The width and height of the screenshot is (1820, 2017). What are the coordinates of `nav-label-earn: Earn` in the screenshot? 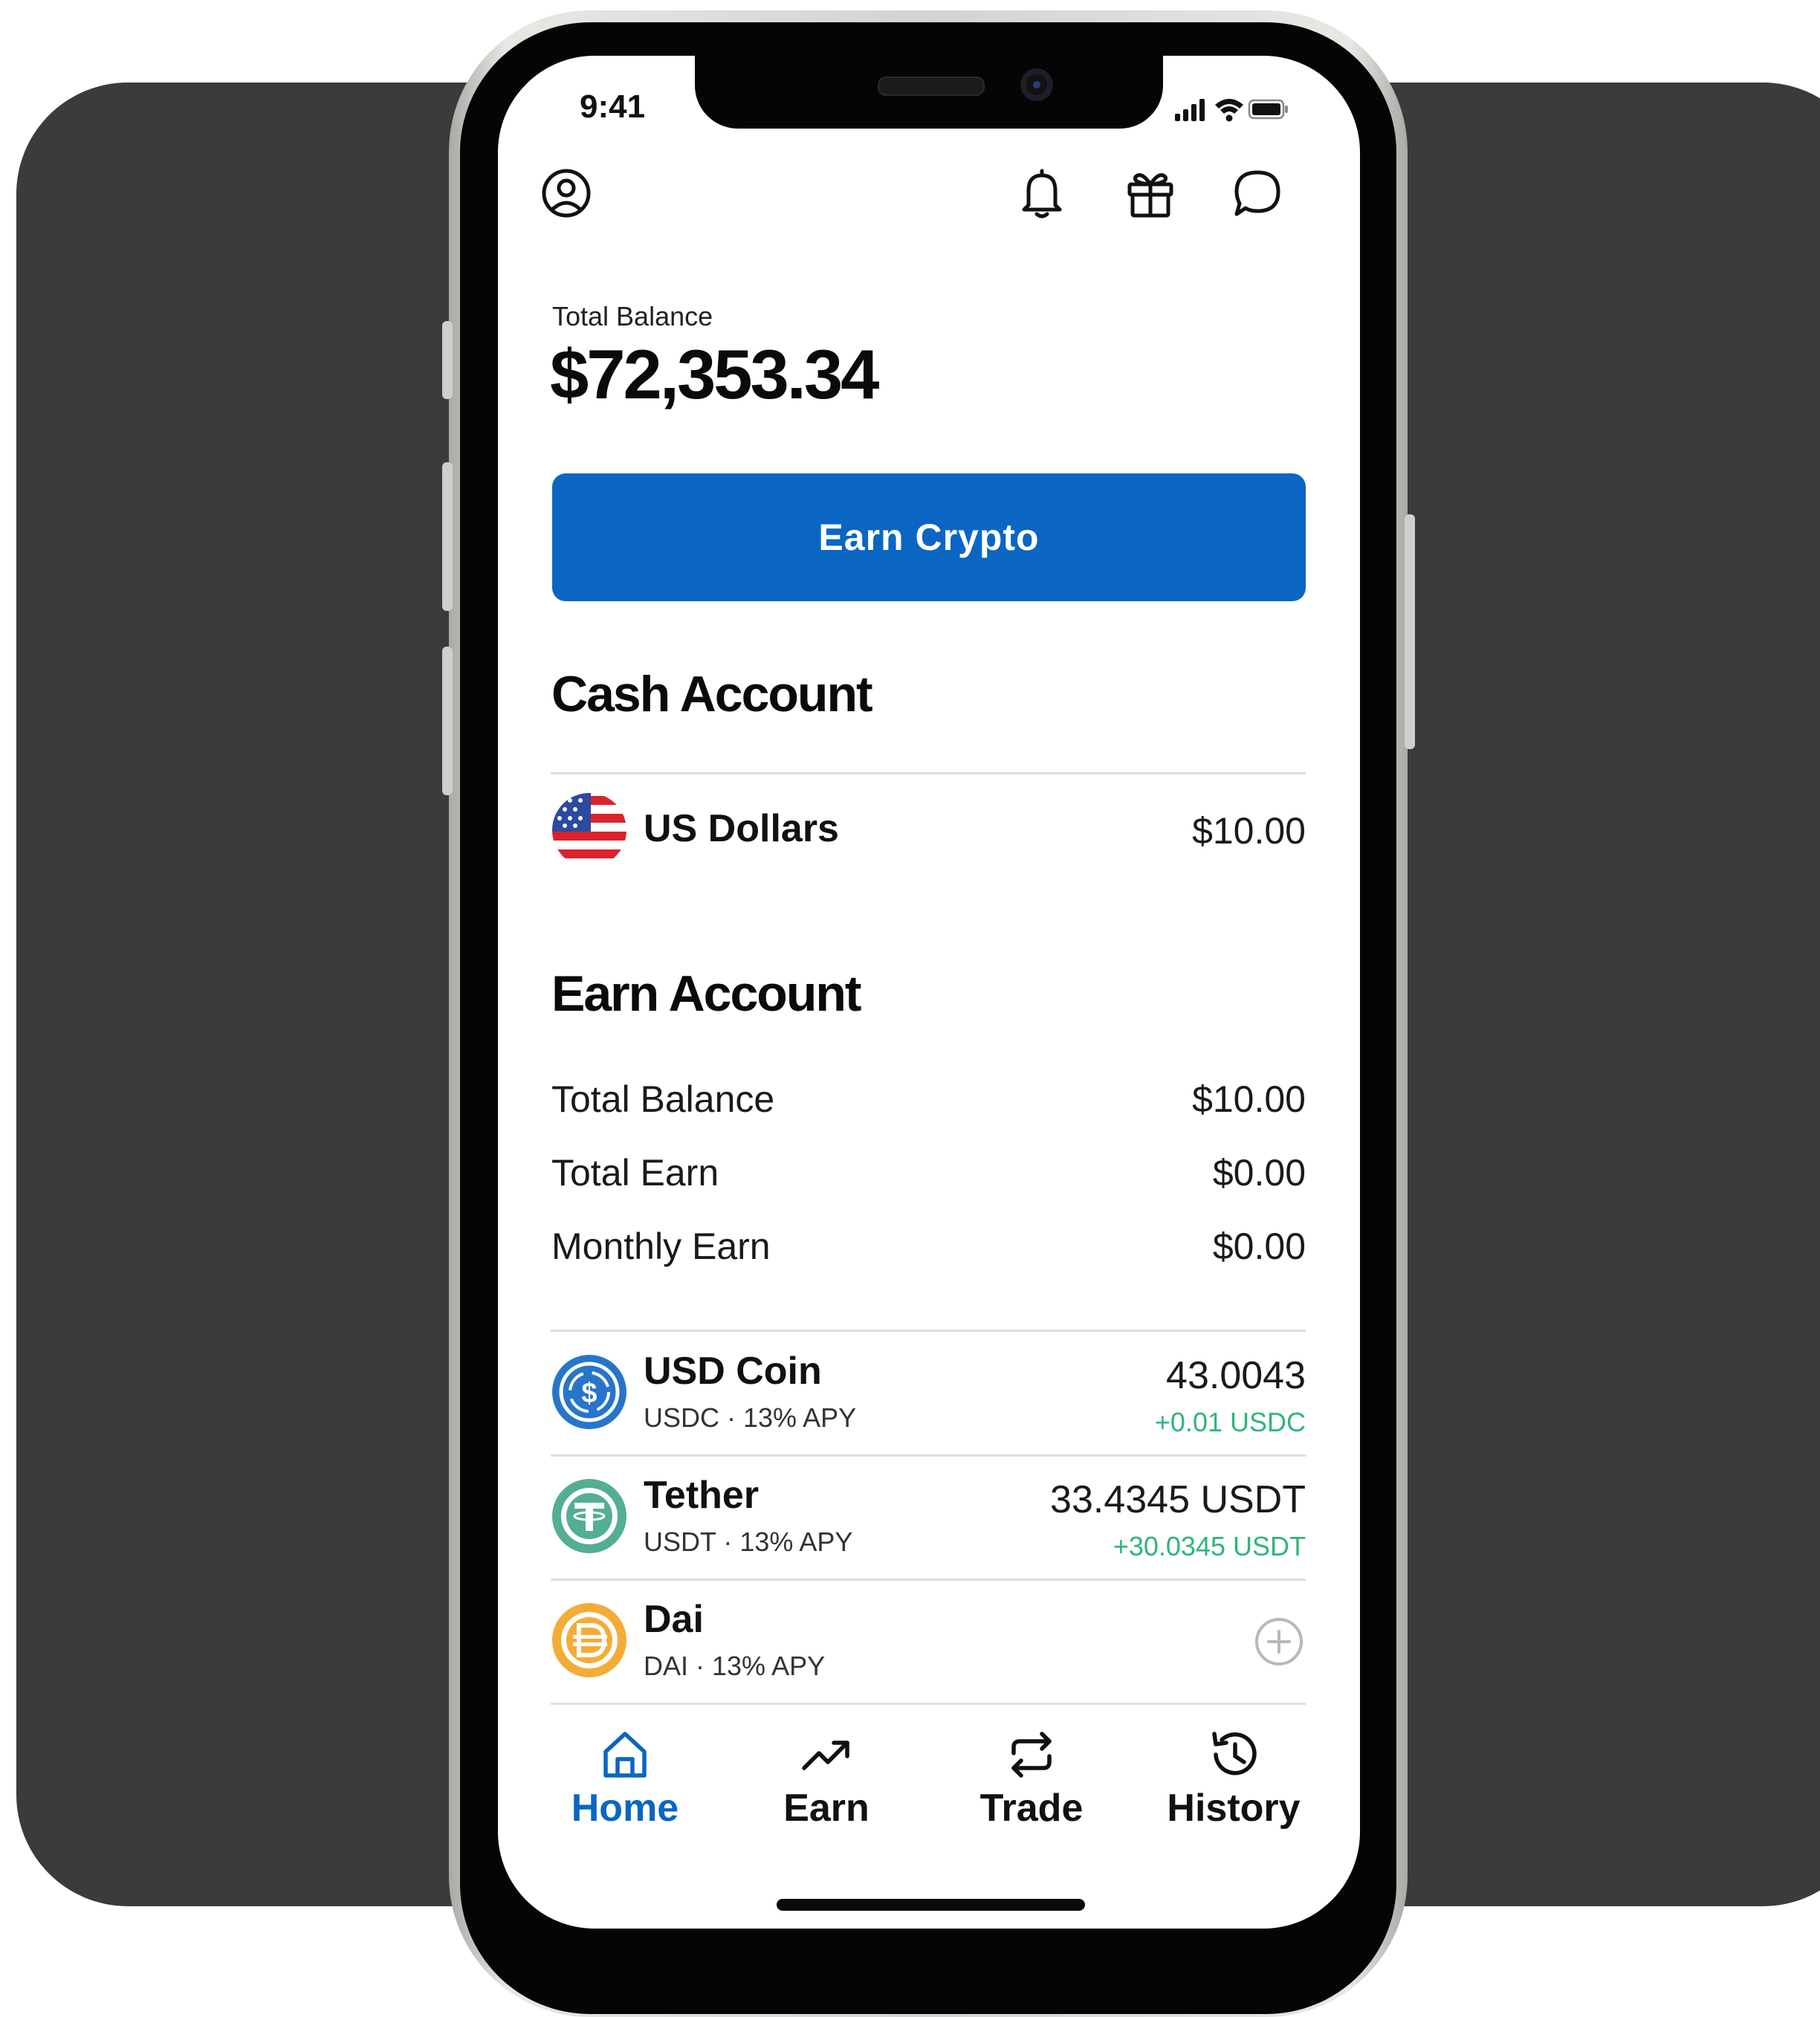 It's located at (826, 1809).